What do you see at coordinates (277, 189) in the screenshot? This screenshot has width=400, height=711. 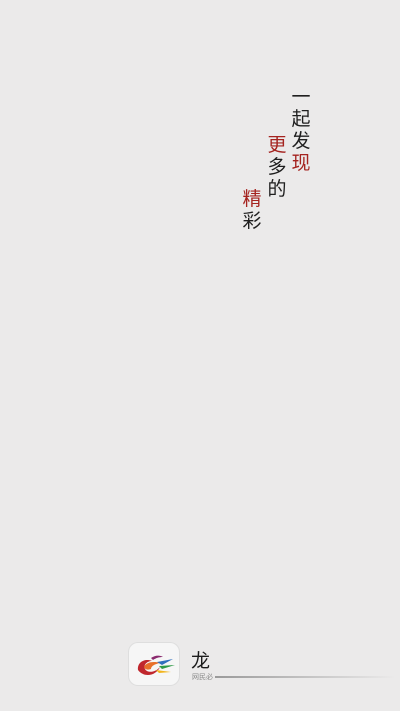 I see `slogan-char: 的` at bounding box center [277, 189].